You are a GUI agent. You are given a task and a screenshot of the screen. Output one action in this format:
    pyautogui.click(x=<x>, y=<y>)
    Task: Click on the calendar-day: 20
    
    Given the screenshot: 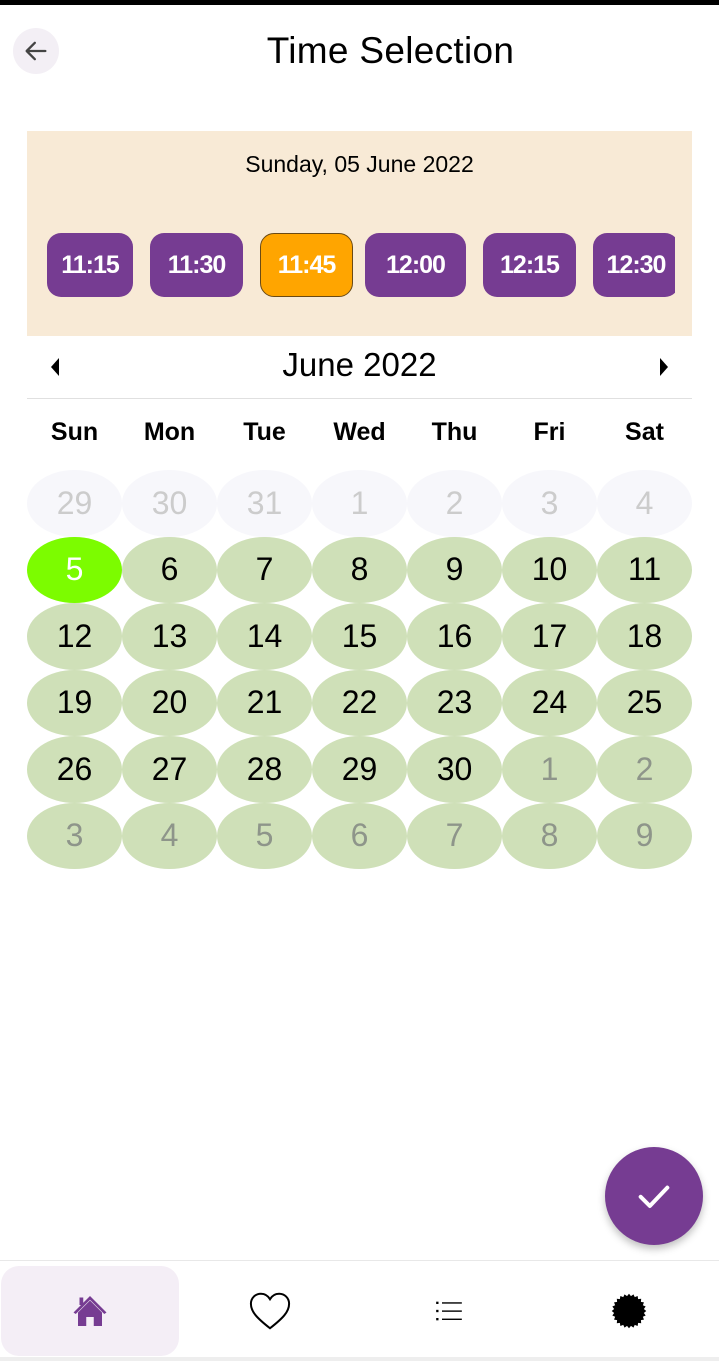 What is the action you would take?
    pyautogui.click(x=169, y=702)
    